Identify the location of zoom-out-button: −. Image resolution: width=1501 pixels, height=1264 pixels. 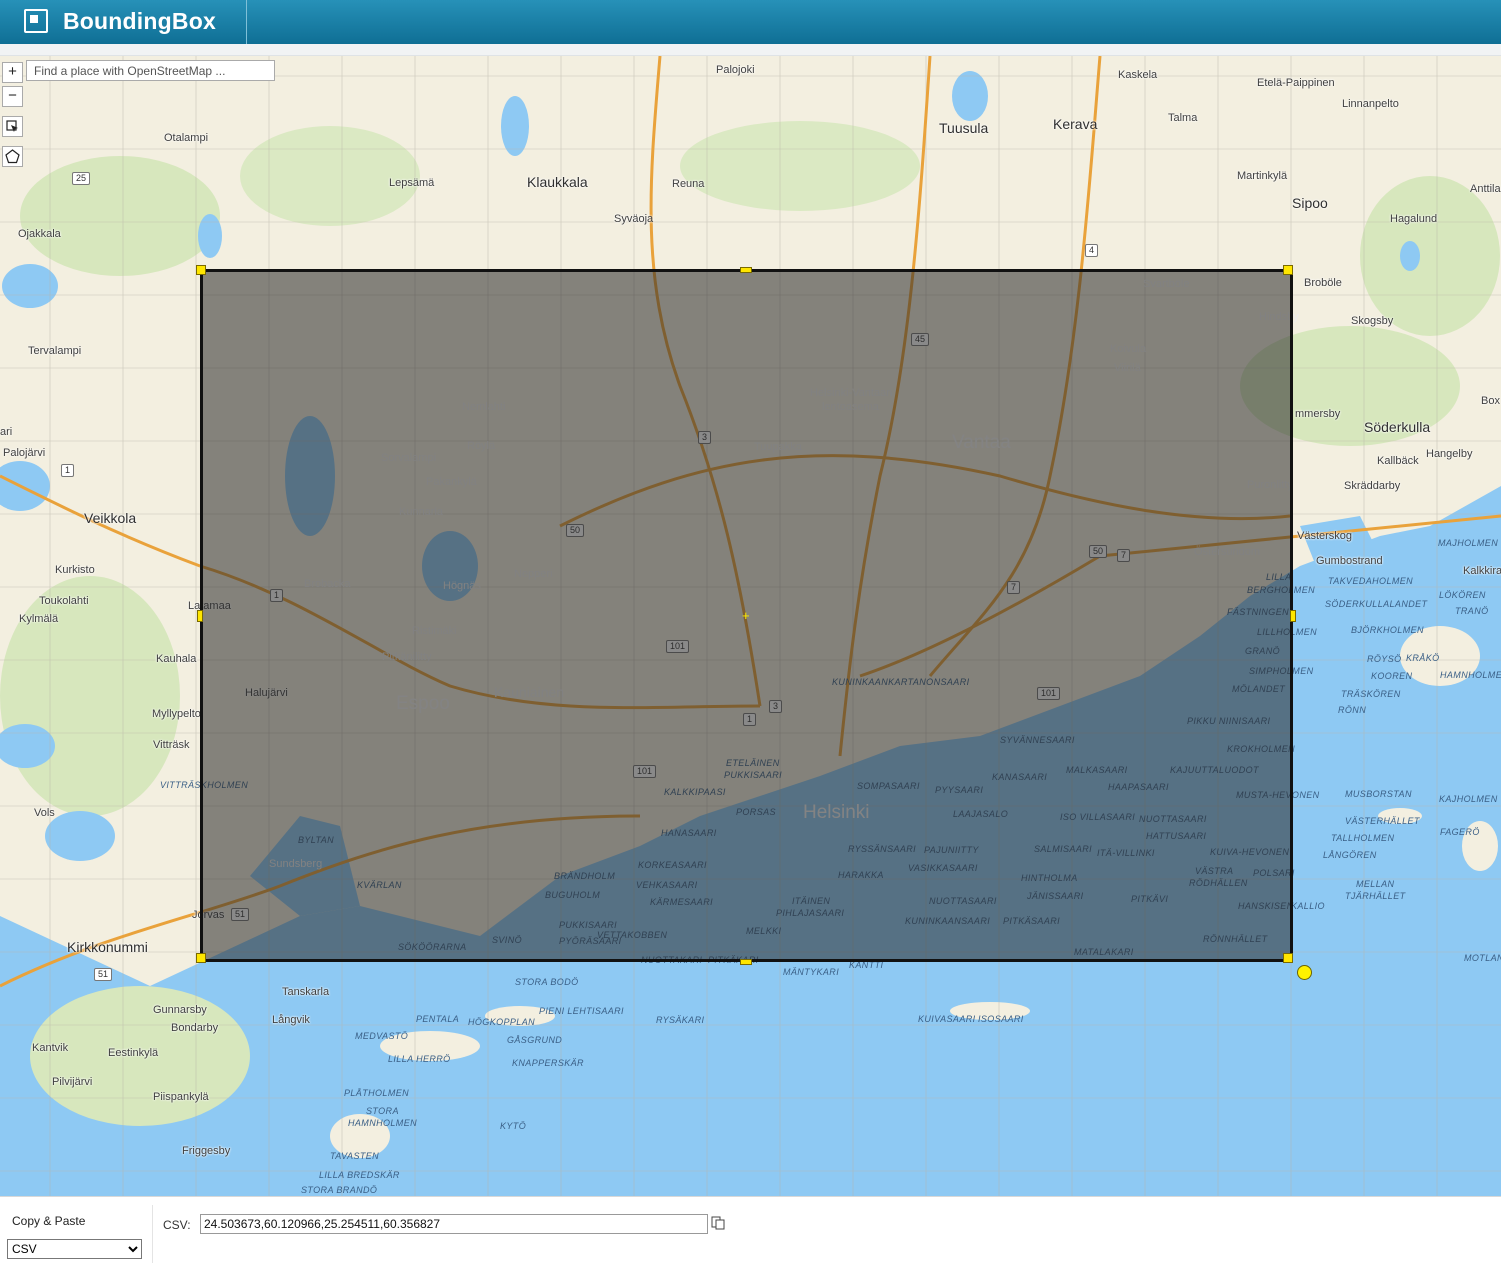
(12, 96).